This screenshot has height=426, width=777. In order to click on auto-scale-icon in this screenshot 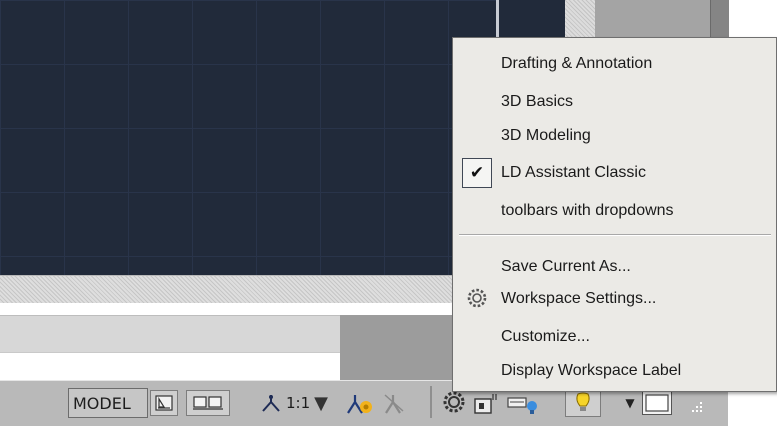, I will do `click(394, 404)`.